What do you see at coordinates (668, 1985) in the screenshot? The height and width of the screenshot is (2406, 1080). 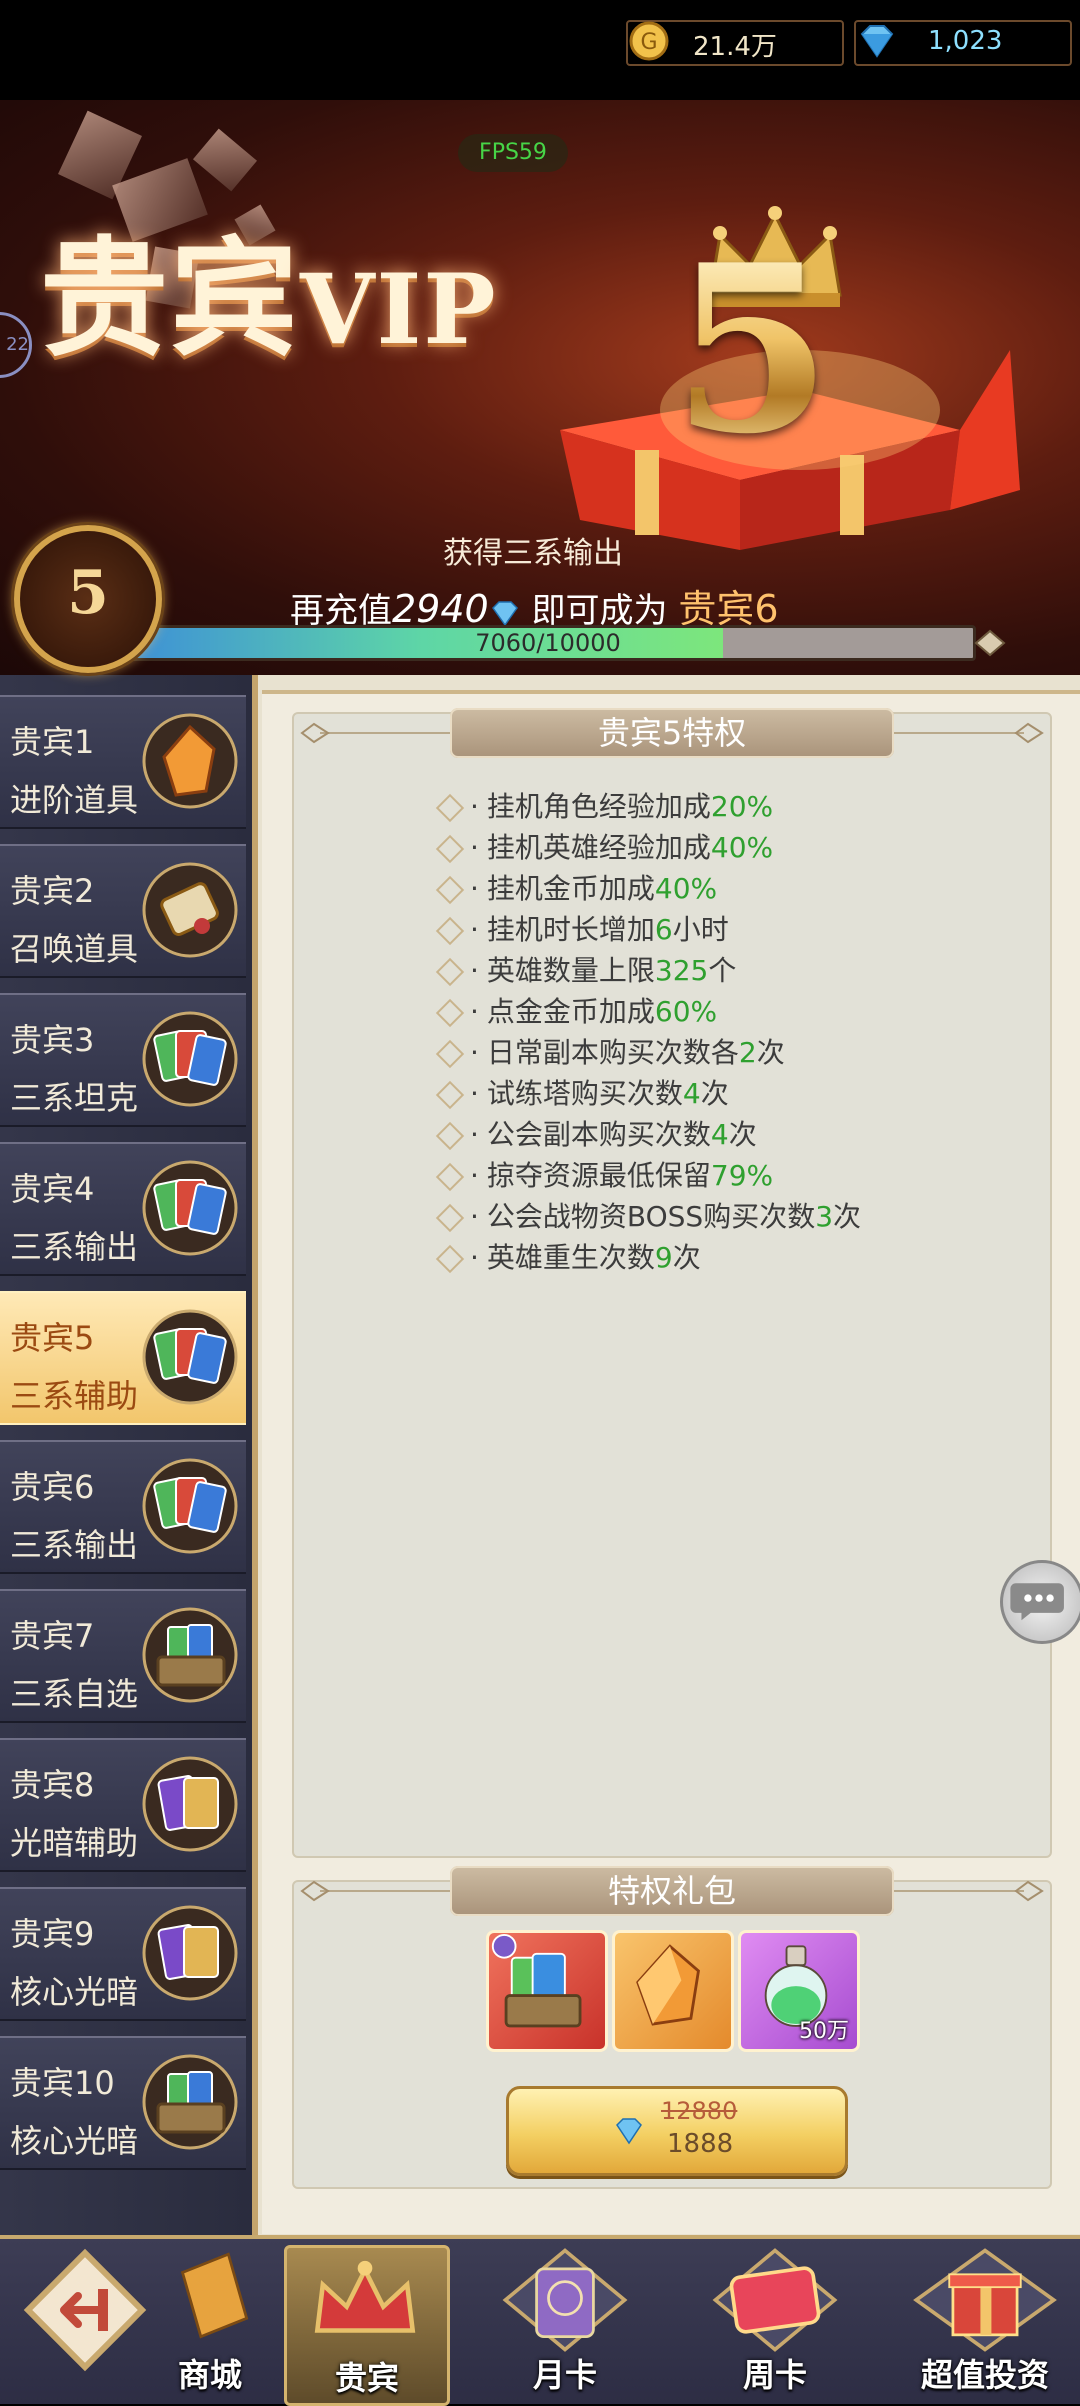 I see `orange-crystal-icon` at bounding box center [668, 1985].